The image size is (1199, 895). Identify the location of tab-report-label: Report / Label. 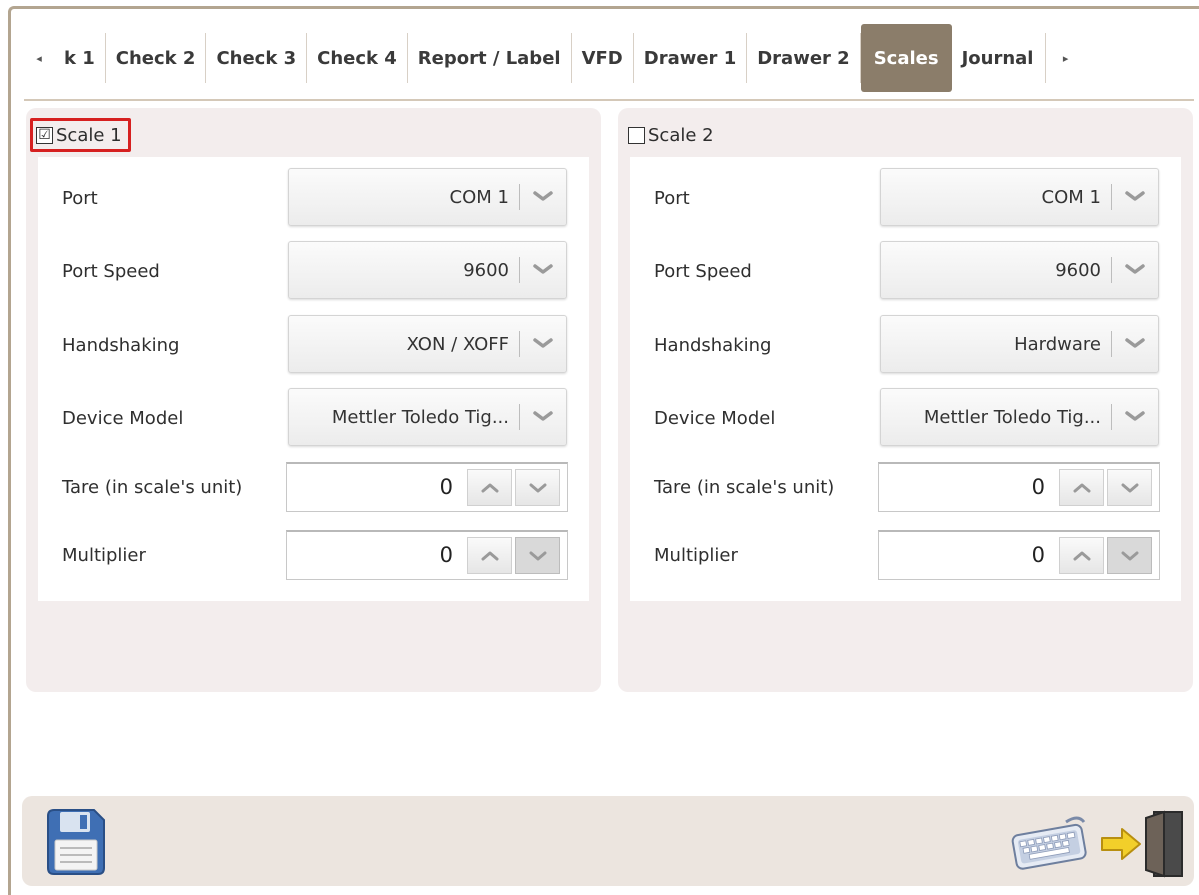
(490, 58).